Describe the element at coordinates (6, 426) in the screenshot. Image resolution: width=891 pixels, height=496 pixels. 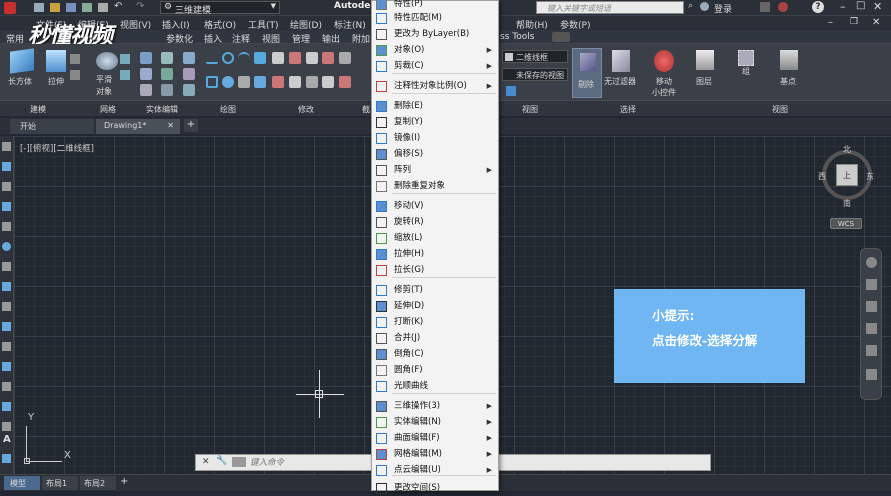
I see `table-tool-icon` at that location.